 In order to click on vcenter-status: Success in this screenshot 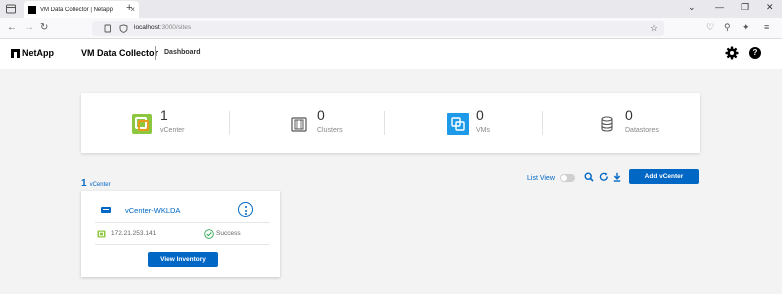, I will do `click(228, 233)`.